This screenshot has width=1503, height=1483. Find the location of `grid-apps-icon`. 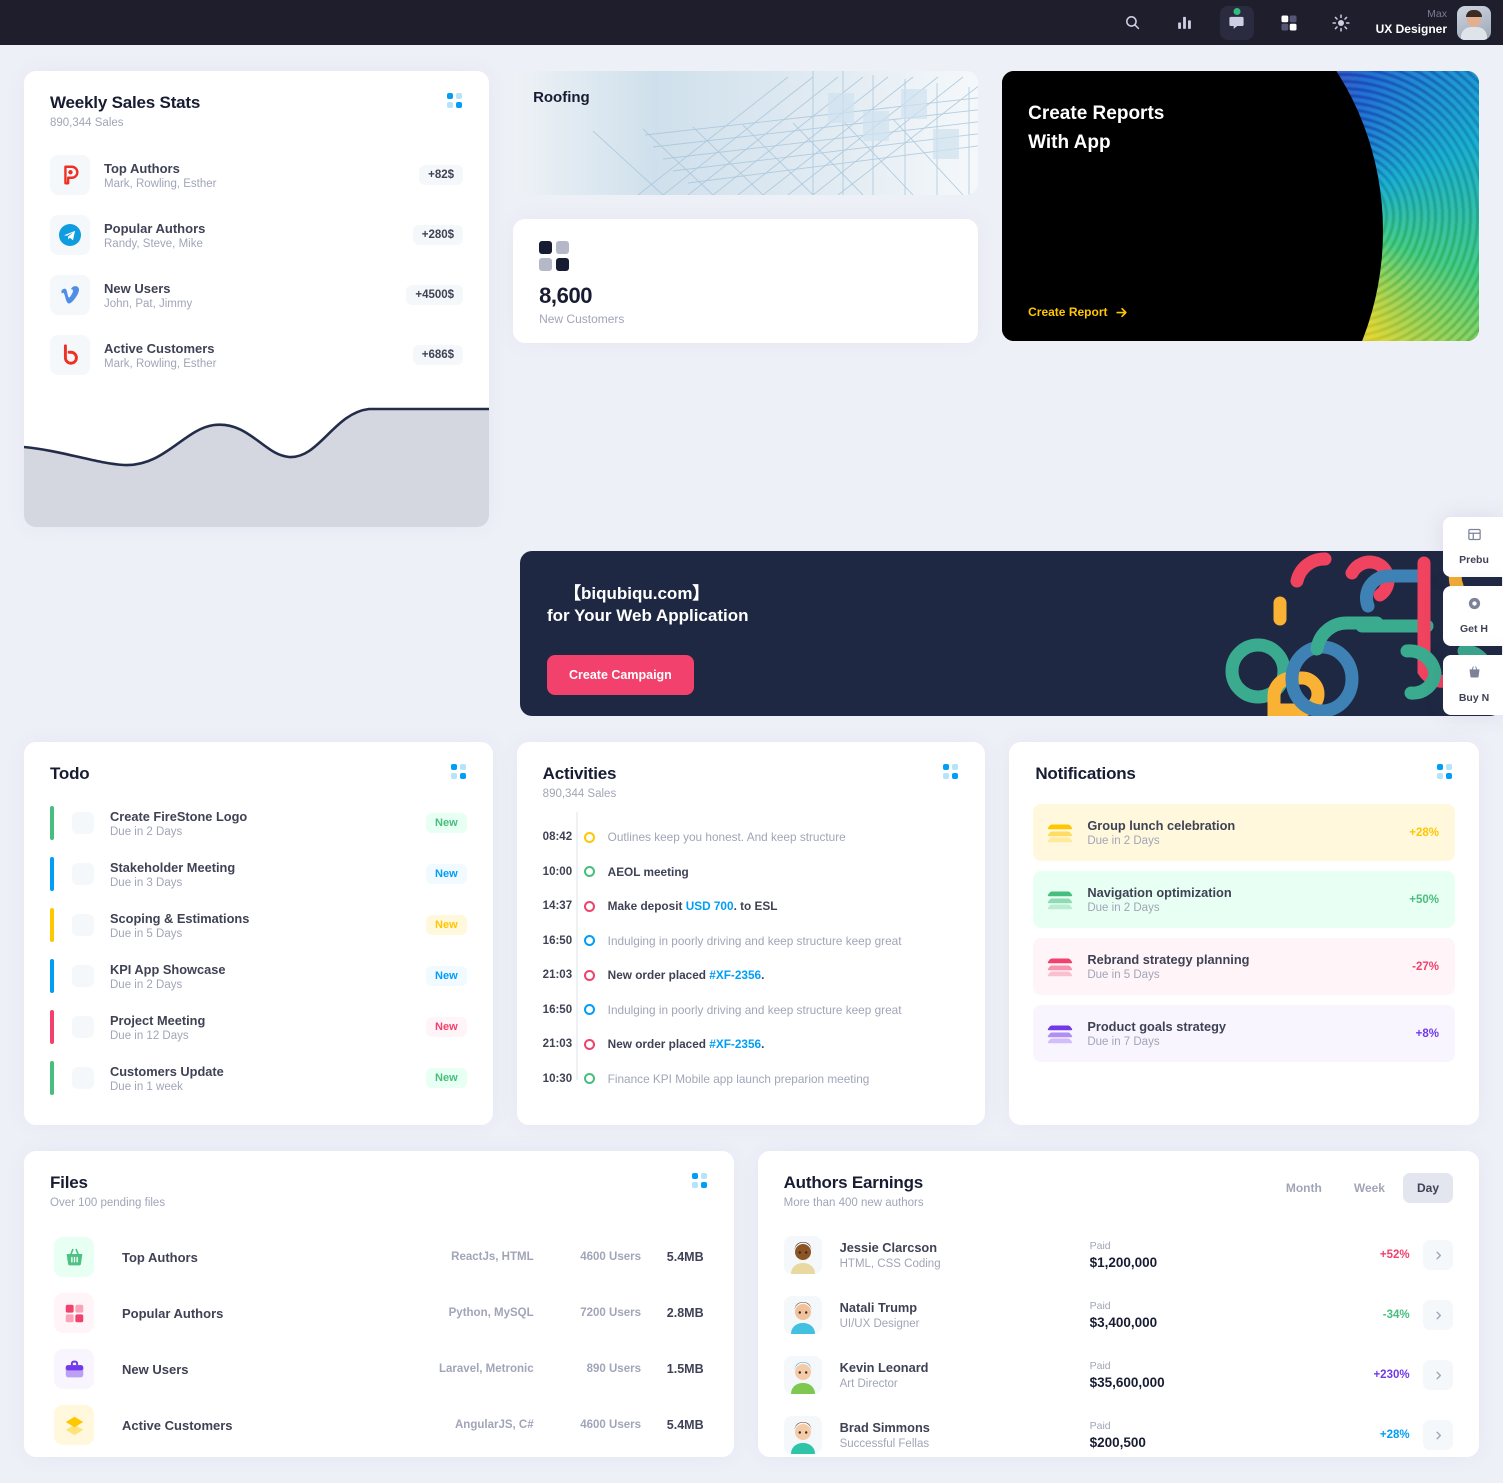

grid-apps-icon is located at coordinates (1289, 23).